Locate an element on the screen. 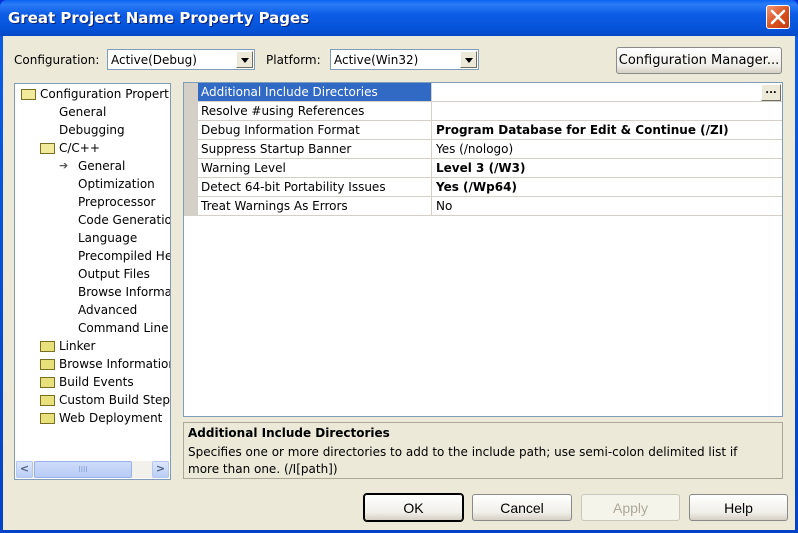  property-name: Suppress Startup Banner is located at coordinates (315, 149).